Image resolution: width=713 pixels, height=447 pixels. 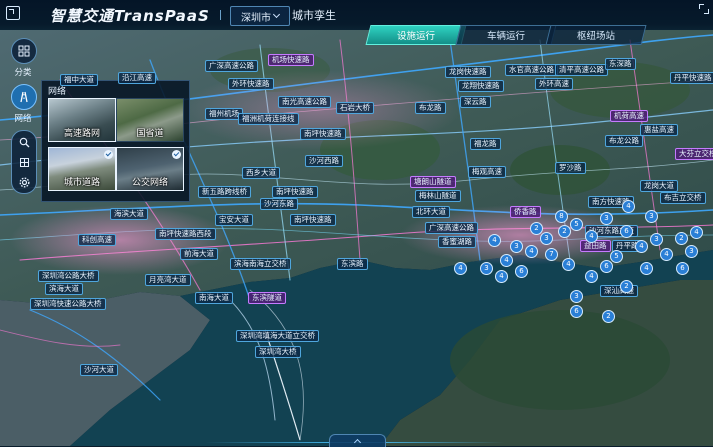 What do you see at coordinates (570, 168) in the screenshot?
I see `road-label: 罗沙路` at bounding box center [570, 168].